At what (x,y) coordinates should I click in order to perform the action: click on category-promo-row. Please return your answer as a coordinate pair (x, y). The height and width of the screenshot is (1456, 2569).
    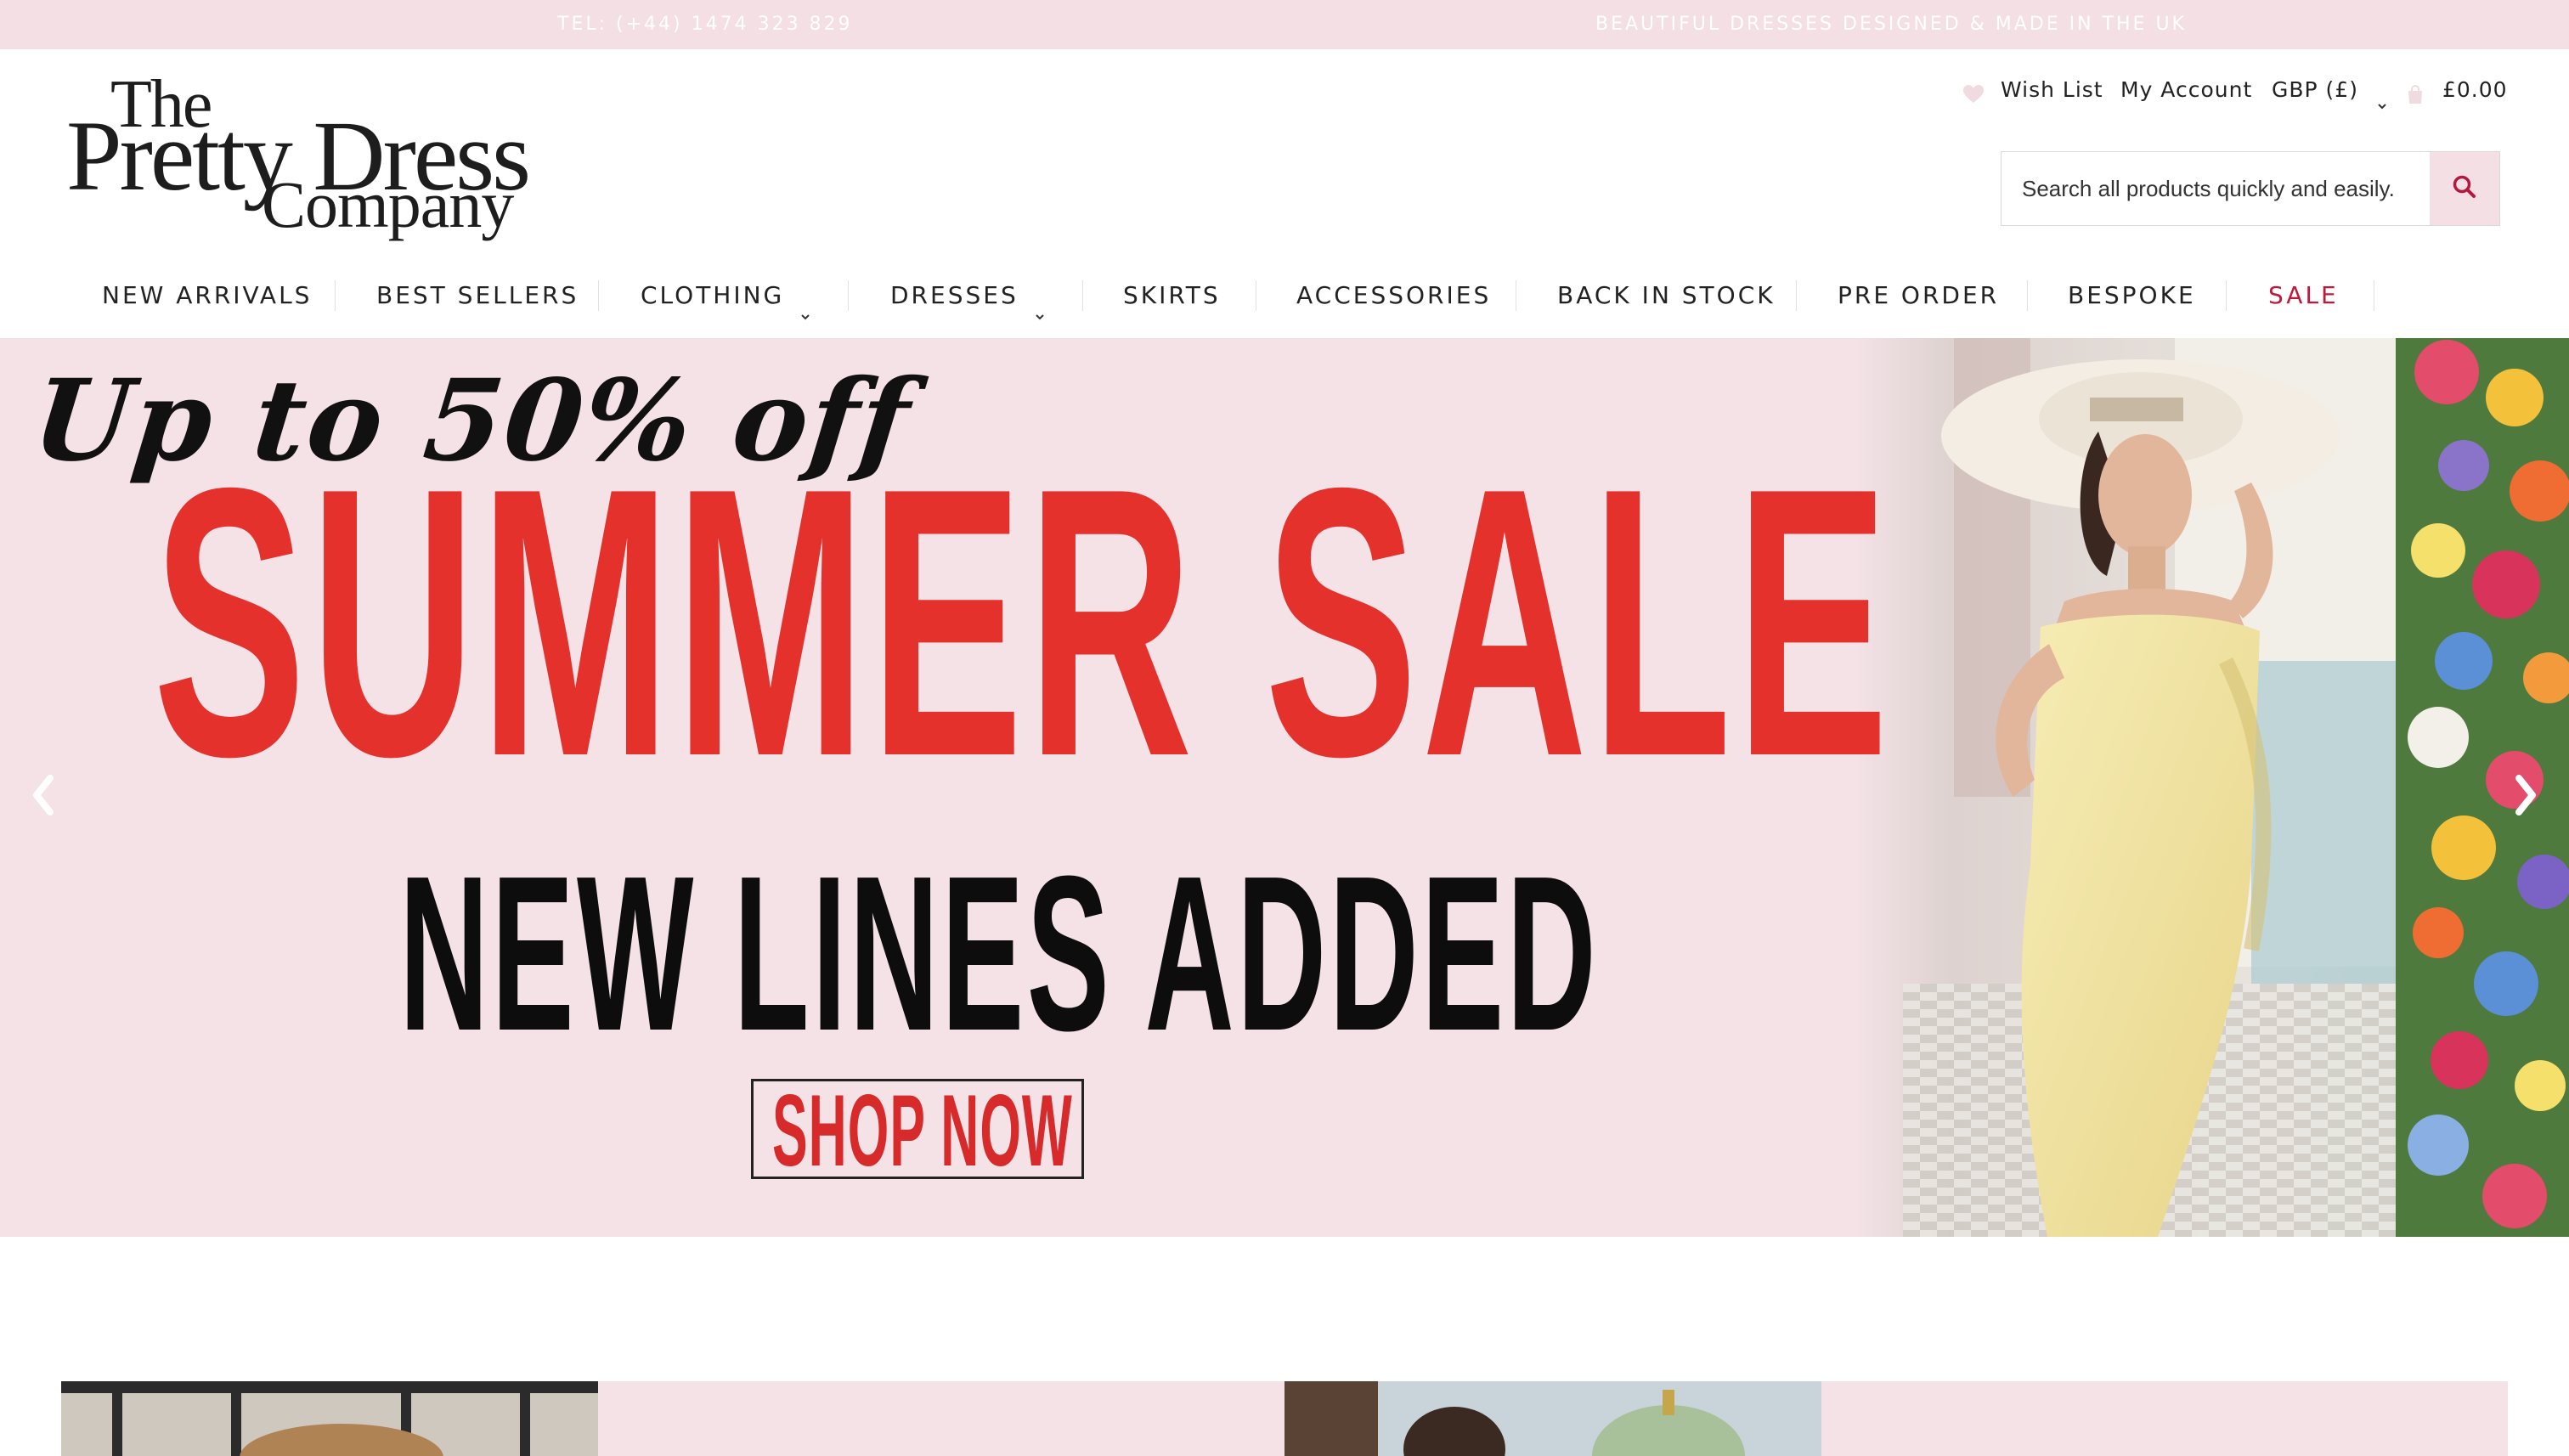
    Looking at the image, I should click on (1284, 1419).